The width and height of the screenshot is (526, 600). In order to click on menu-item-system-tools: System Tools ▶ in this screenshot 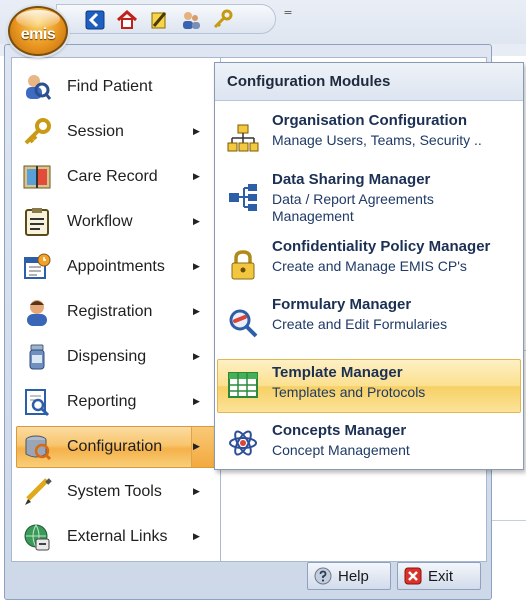, I will do `click(116, 492)`.